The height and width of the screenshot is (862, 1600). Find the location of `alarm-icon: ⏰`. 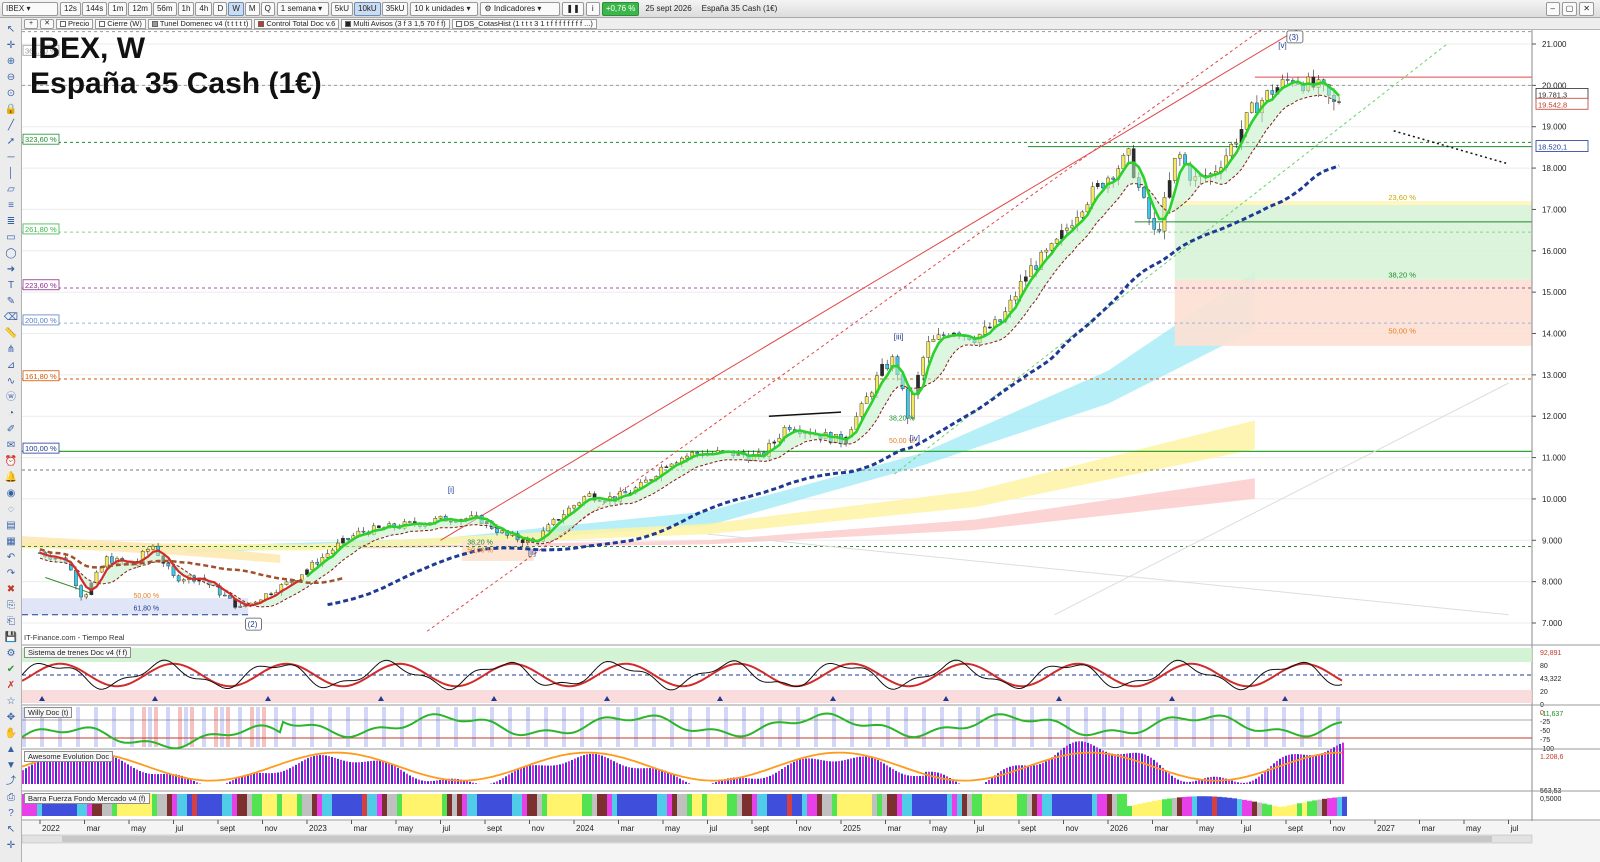

alarm-icon: ⏰ is located at coordinates (11, 461).